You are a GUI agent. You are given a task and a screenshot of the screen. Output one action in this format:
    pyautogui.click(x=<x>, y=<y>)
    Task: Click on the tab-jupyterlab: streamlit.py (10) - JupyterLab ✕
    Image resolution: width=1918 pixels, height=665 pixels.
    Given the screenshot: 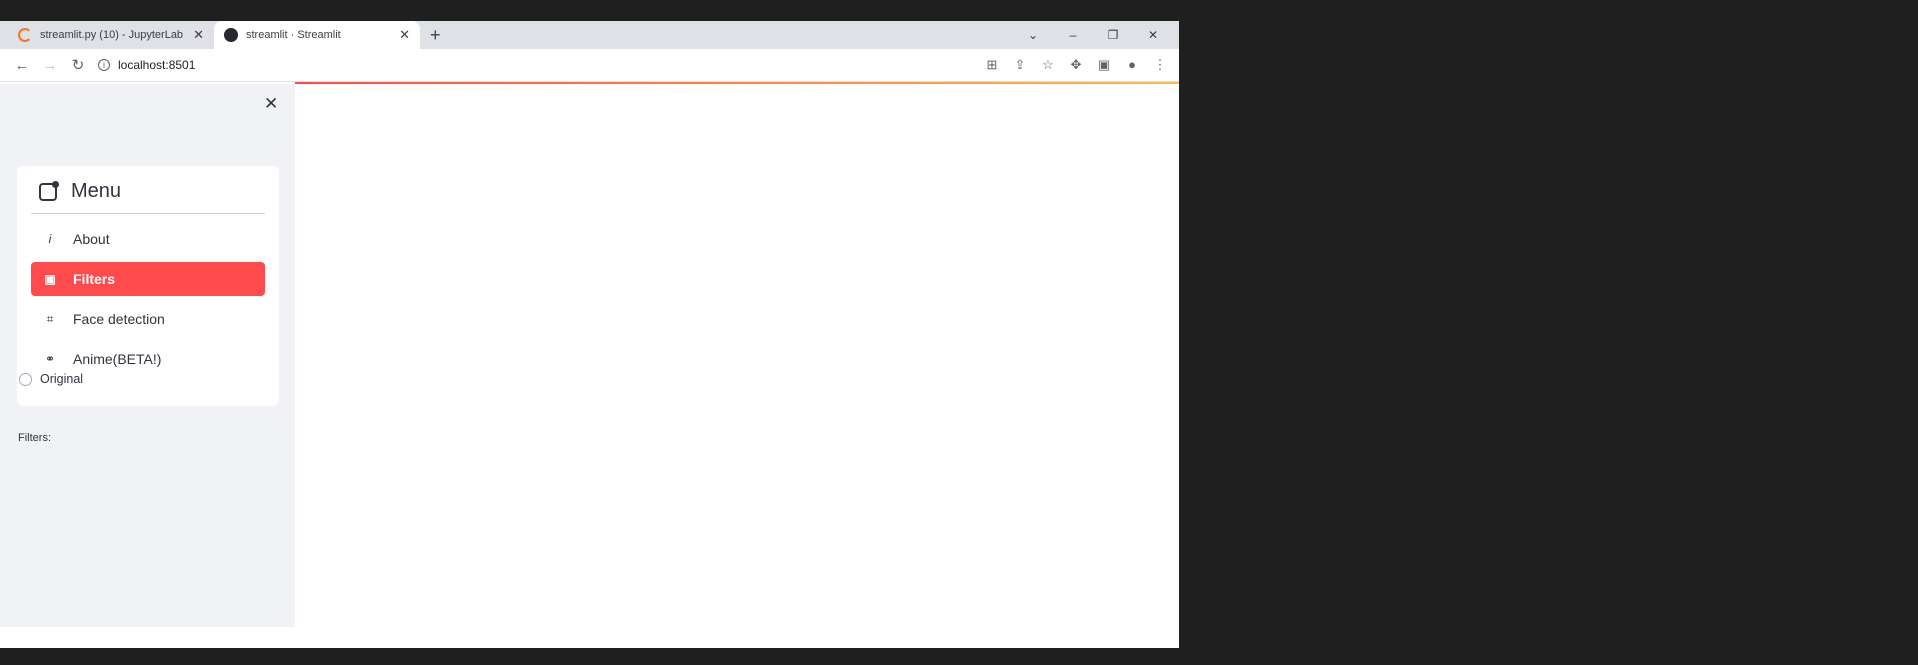 What is the action you would take?
    pyautogui.click(x=111, y=35)
    